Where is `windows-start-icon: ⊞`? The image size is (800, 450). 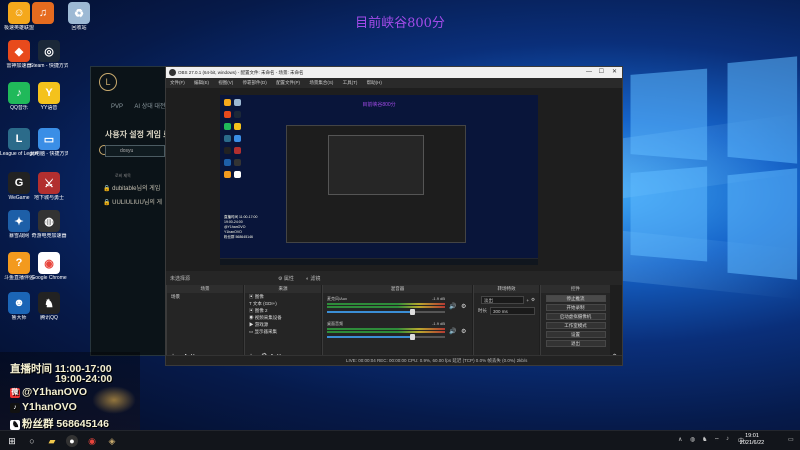
windows-start-icon: ⊞ is located at coordinates (12, 441).